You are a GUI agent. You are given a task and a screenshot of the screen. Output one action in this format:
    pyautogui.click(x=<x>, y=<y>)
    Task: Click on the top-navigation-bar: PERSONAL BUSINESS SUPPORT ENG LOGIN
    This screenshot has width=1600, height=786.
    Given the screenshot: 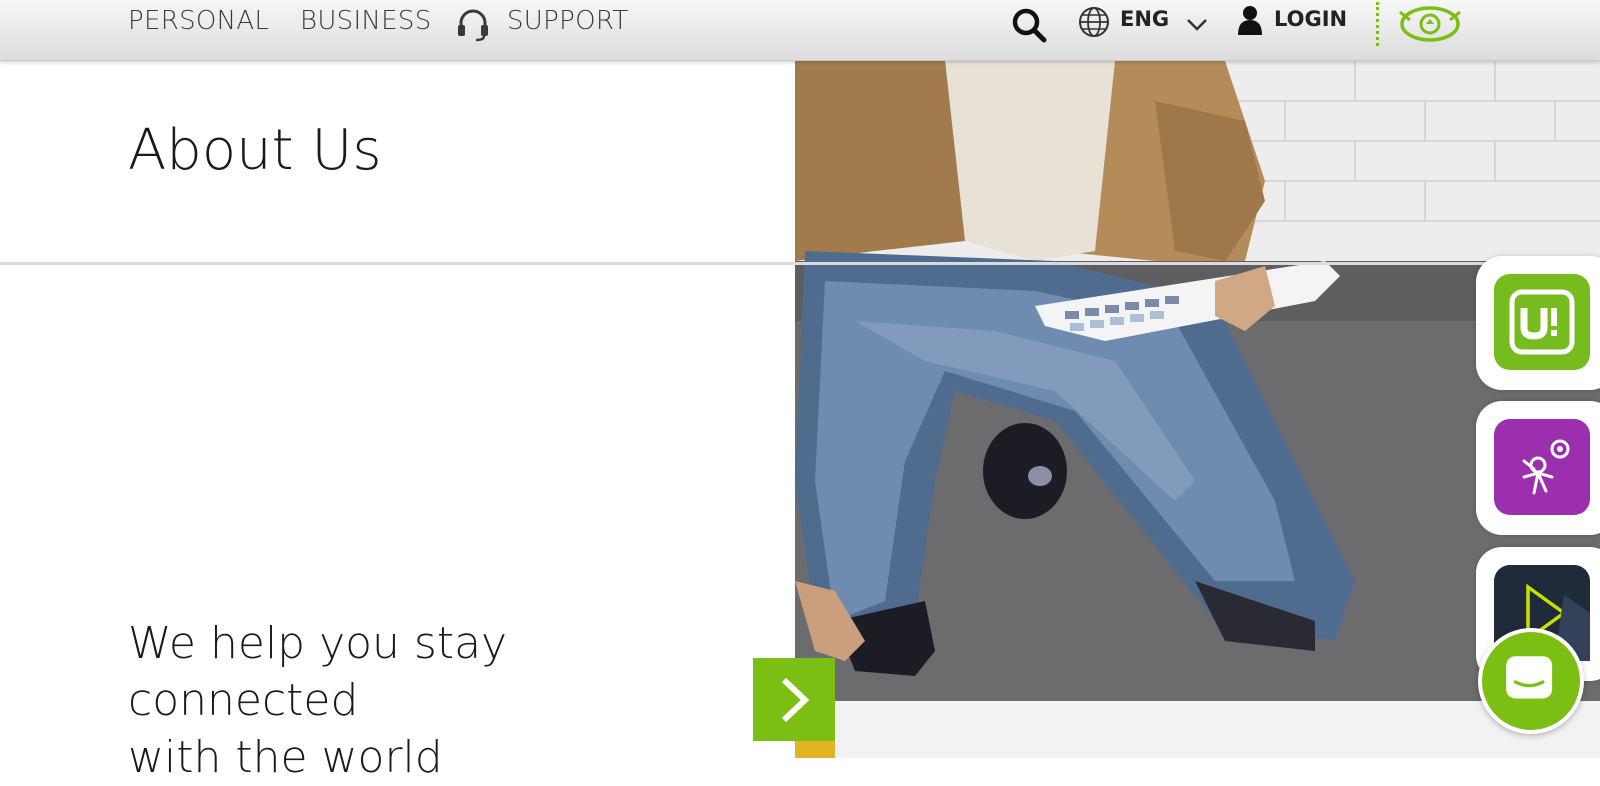 What is the action you would take?
    pyautogui.click(x=800, y=30)
    